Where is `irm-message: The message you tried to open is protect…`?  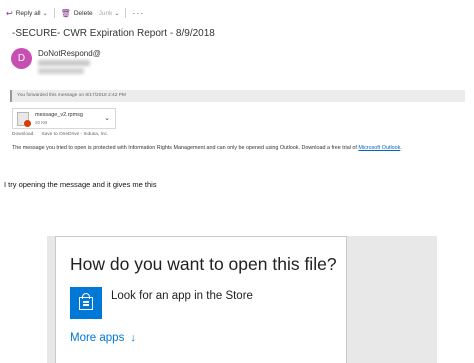 irm-message: The message you tried to open is protect… is located at coordinates (207, 148).